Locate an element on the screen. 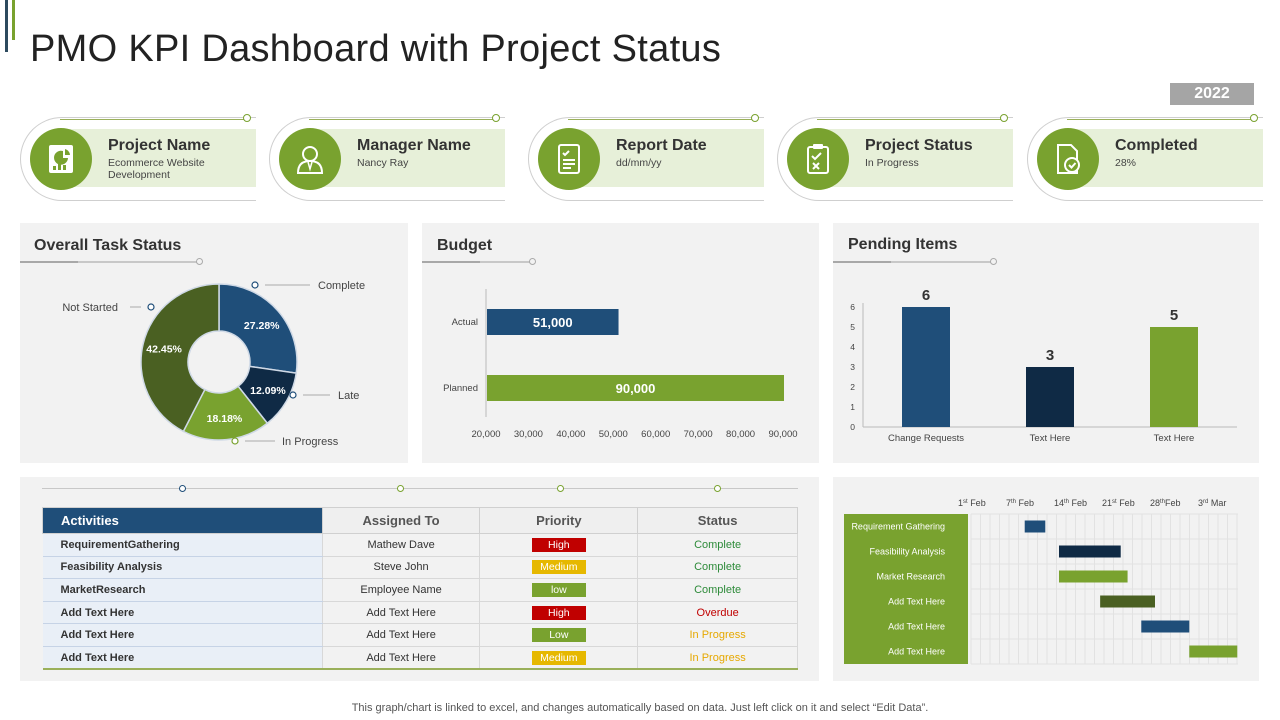 This screenshot has width=1280, height=720. bar-value-label: 6 is located at coordinates (926, 295).